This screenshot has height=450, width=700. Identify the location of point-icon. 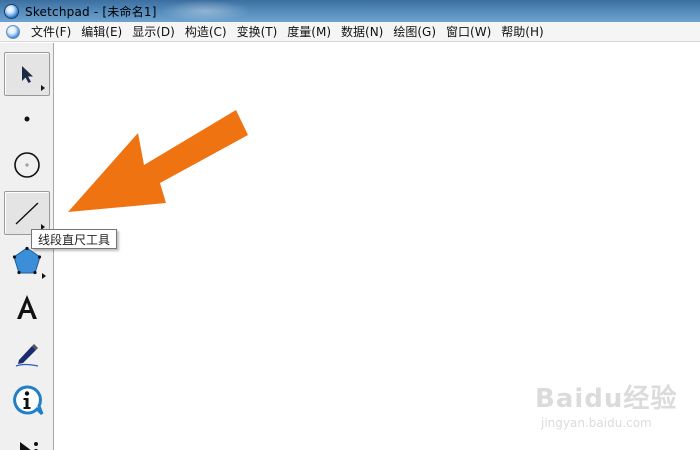
(27, 119).